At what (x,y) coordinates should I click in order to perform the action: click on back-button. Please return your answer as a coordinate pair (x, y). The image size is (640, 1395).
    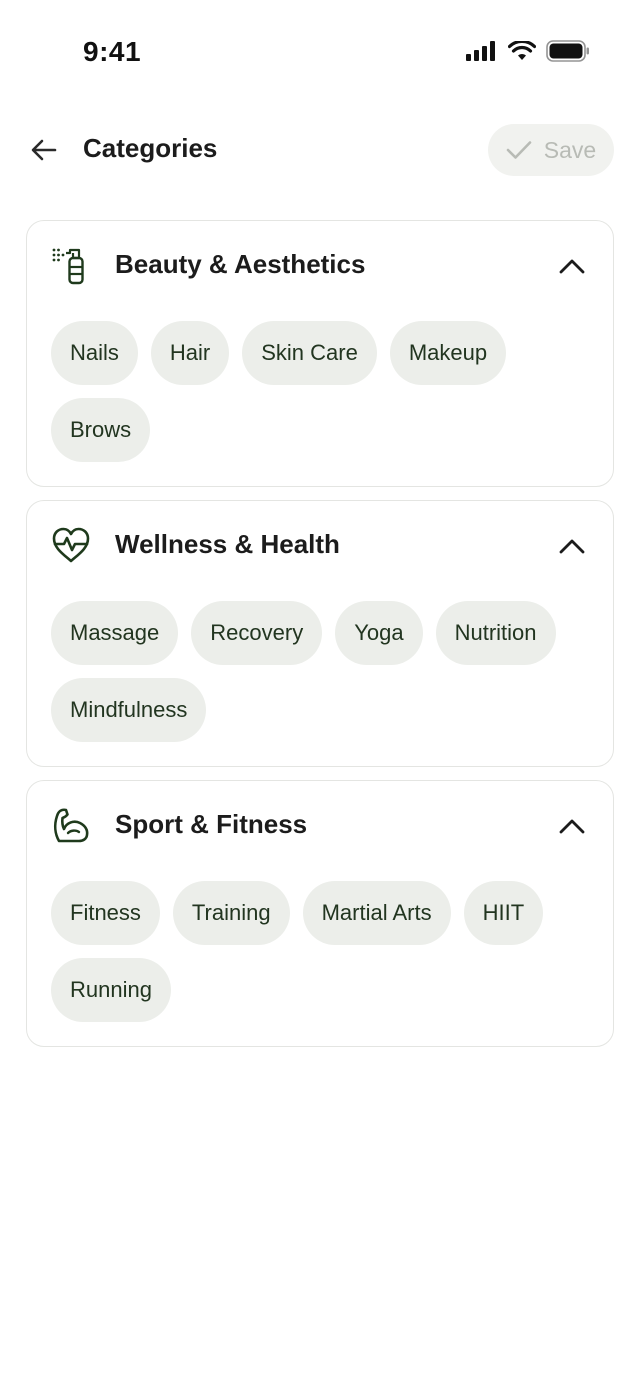
    Looking at the image, I should click on (44, 150).